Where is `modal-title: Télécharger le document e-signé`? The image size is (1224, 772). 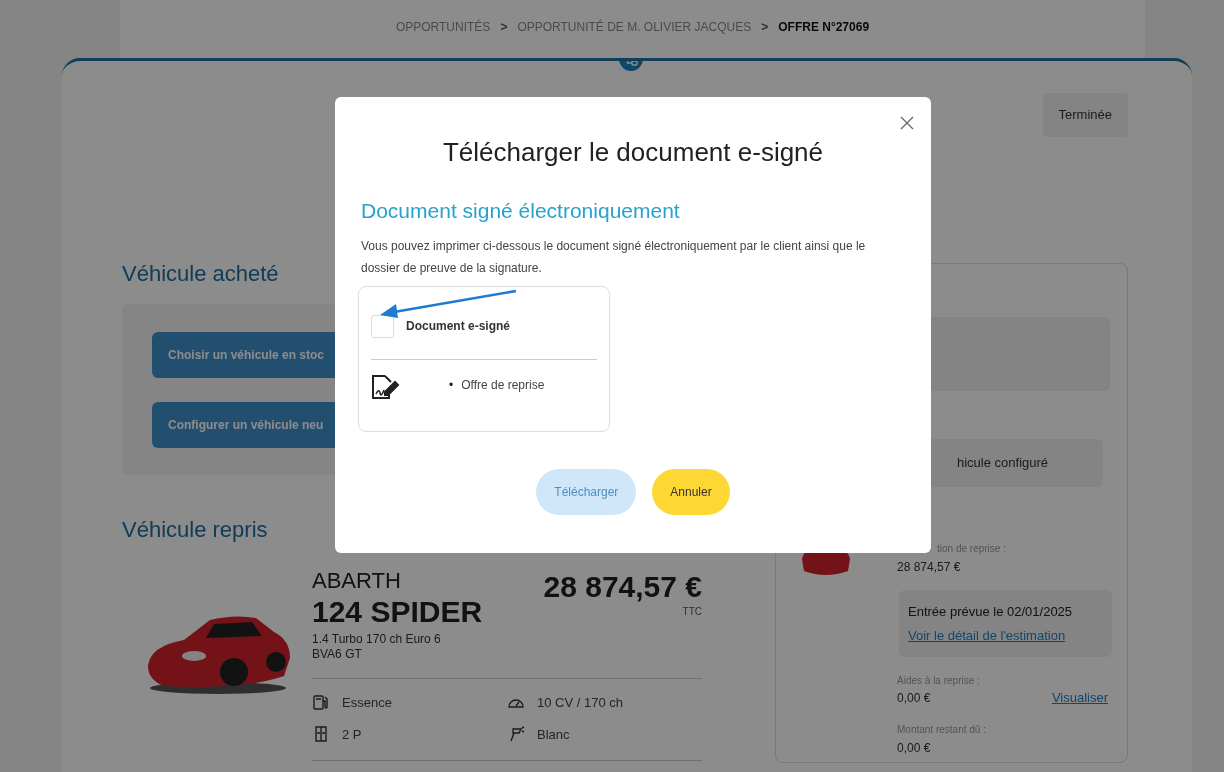 modal-title: Télécharger le document e-signé is located at coordinates (633, 152).